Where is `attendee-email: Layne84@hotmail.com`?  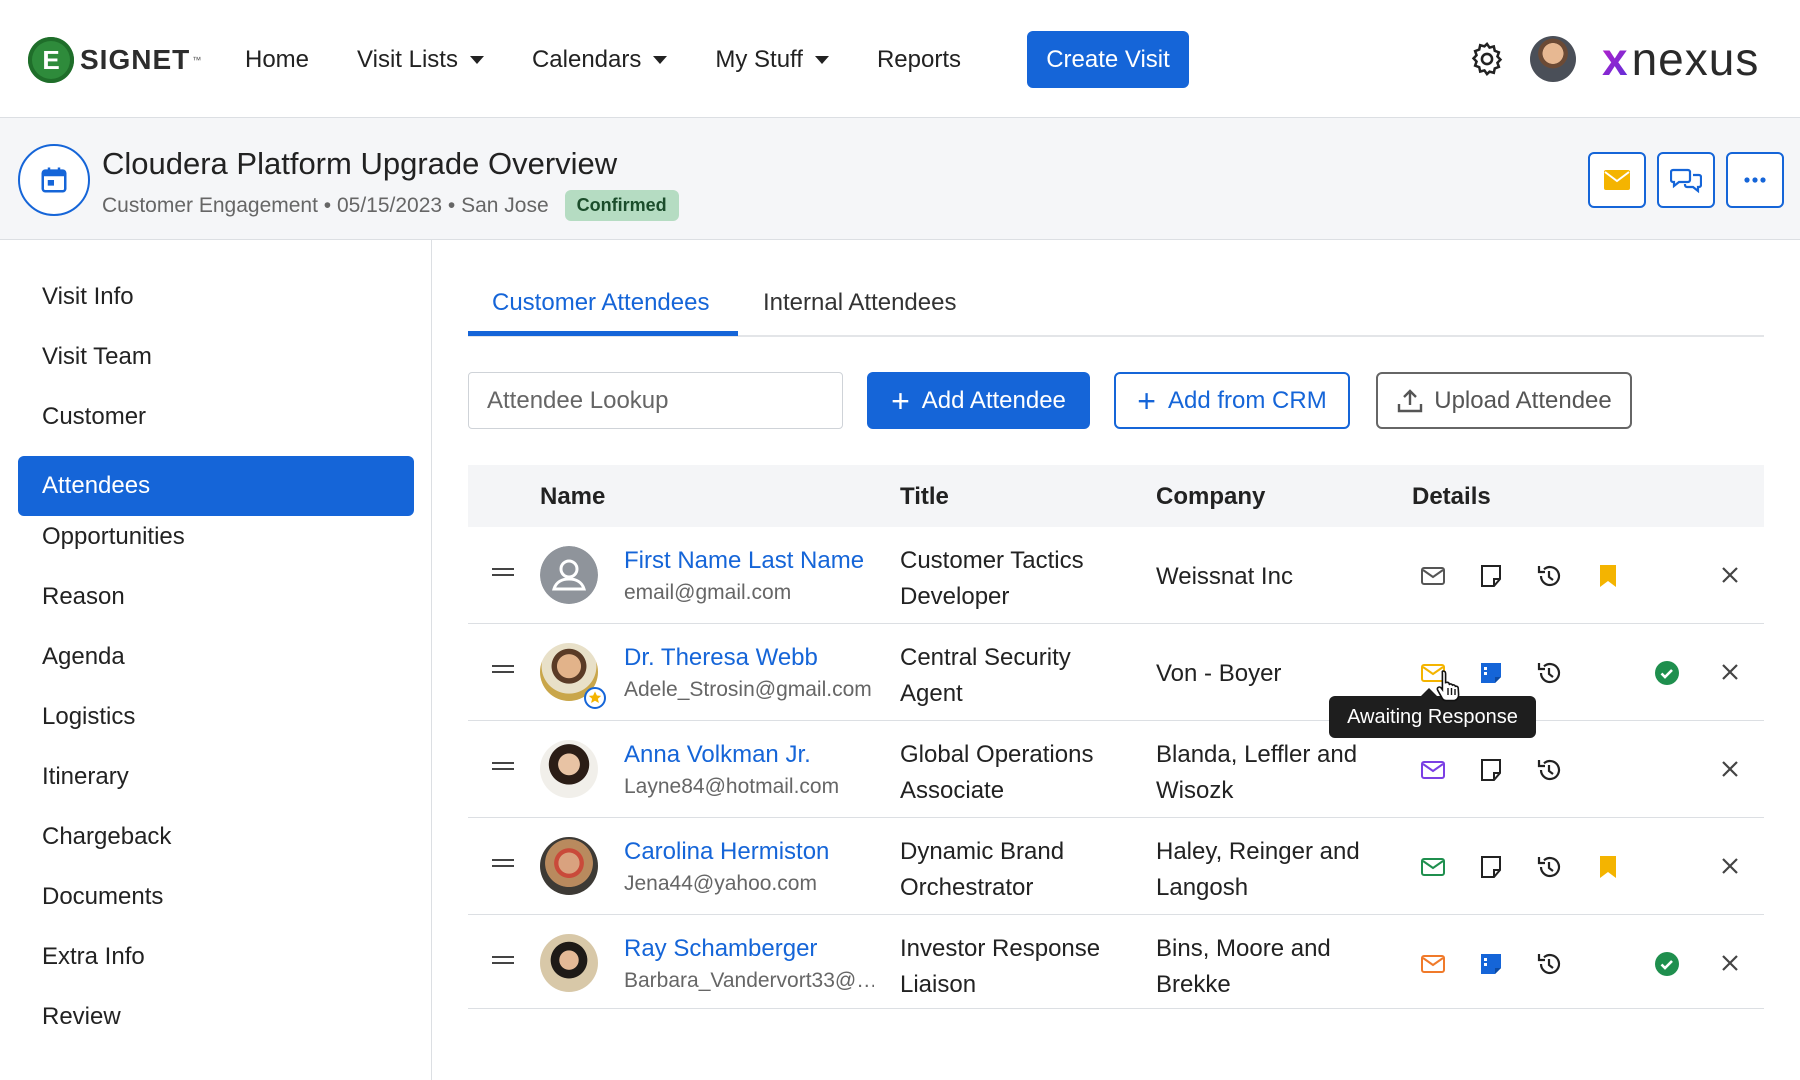 attendee-email: Layne84@hotmail.com is located at coordinates (732, 786).